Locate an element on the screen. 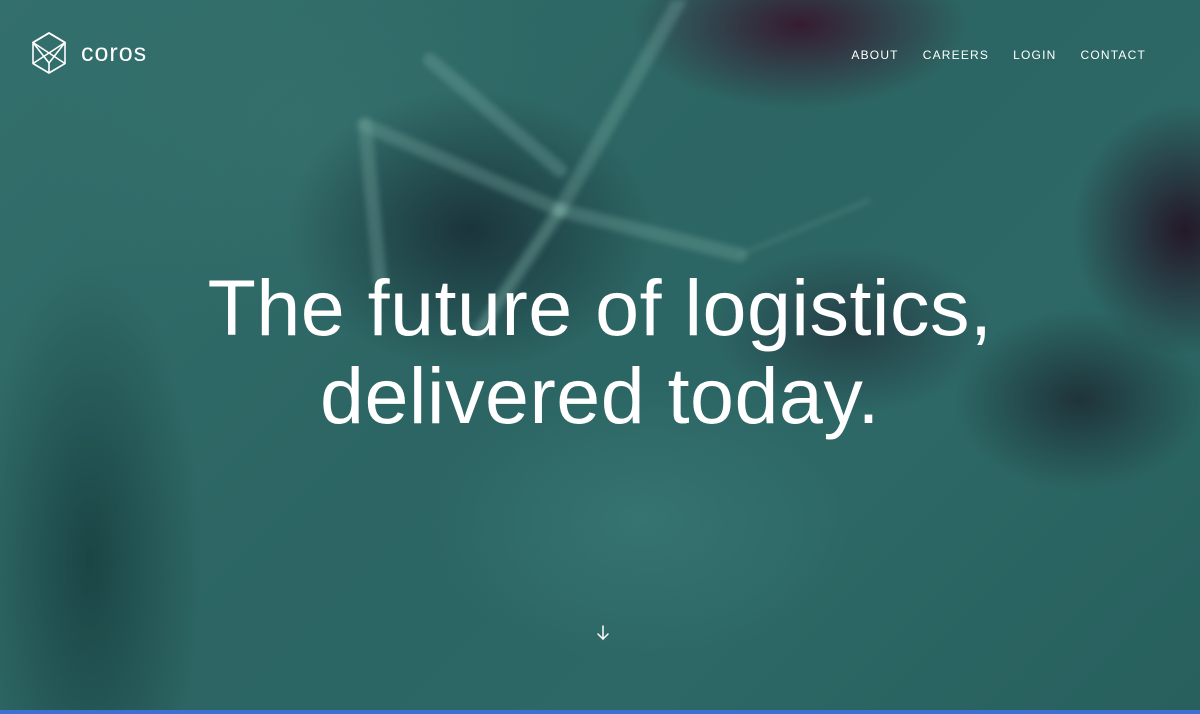 The height and width of the screenshot is (714, 1200). nav-links: ABOUT CAREERS LOGIN CONTACT is located at coordinates (998, 55).